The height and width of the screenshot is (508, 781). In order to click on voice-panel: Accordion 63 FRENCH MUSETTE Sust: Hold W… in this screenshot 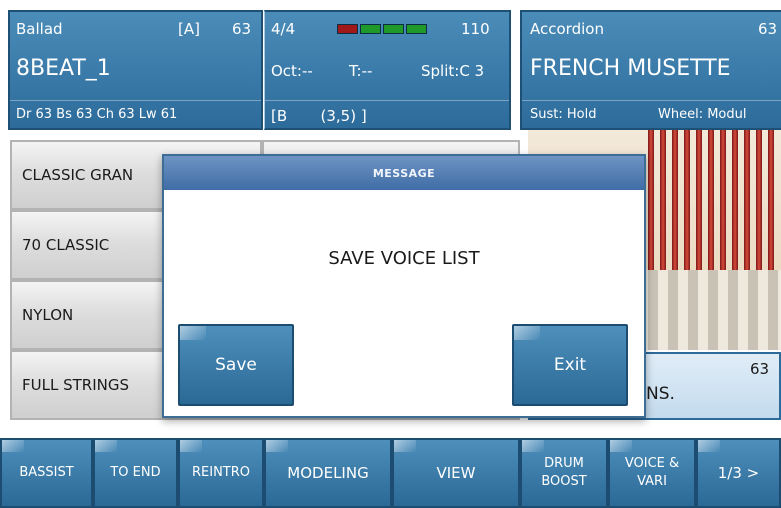, I will do `click(650, 70)`.